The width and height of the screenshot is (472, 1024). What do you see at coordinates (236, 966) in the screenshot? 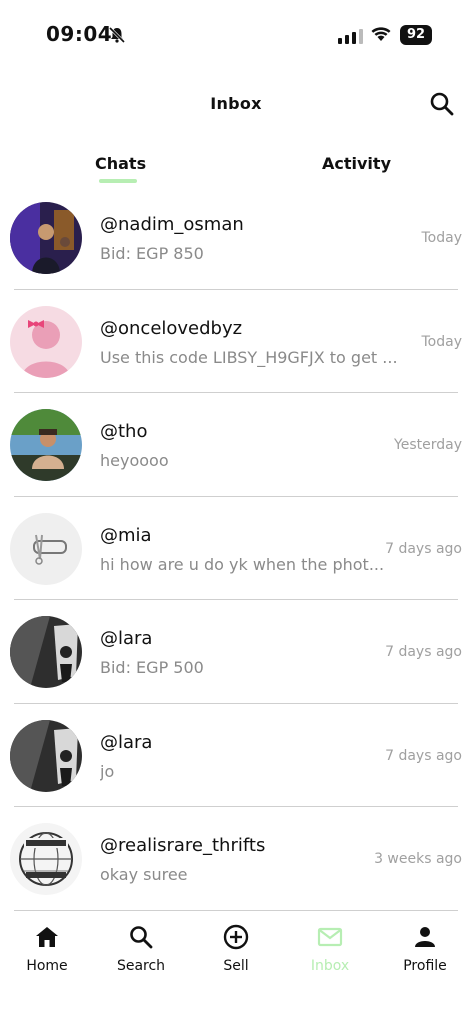
I see `nav-label: Sell` at bounding box center [236, 966].